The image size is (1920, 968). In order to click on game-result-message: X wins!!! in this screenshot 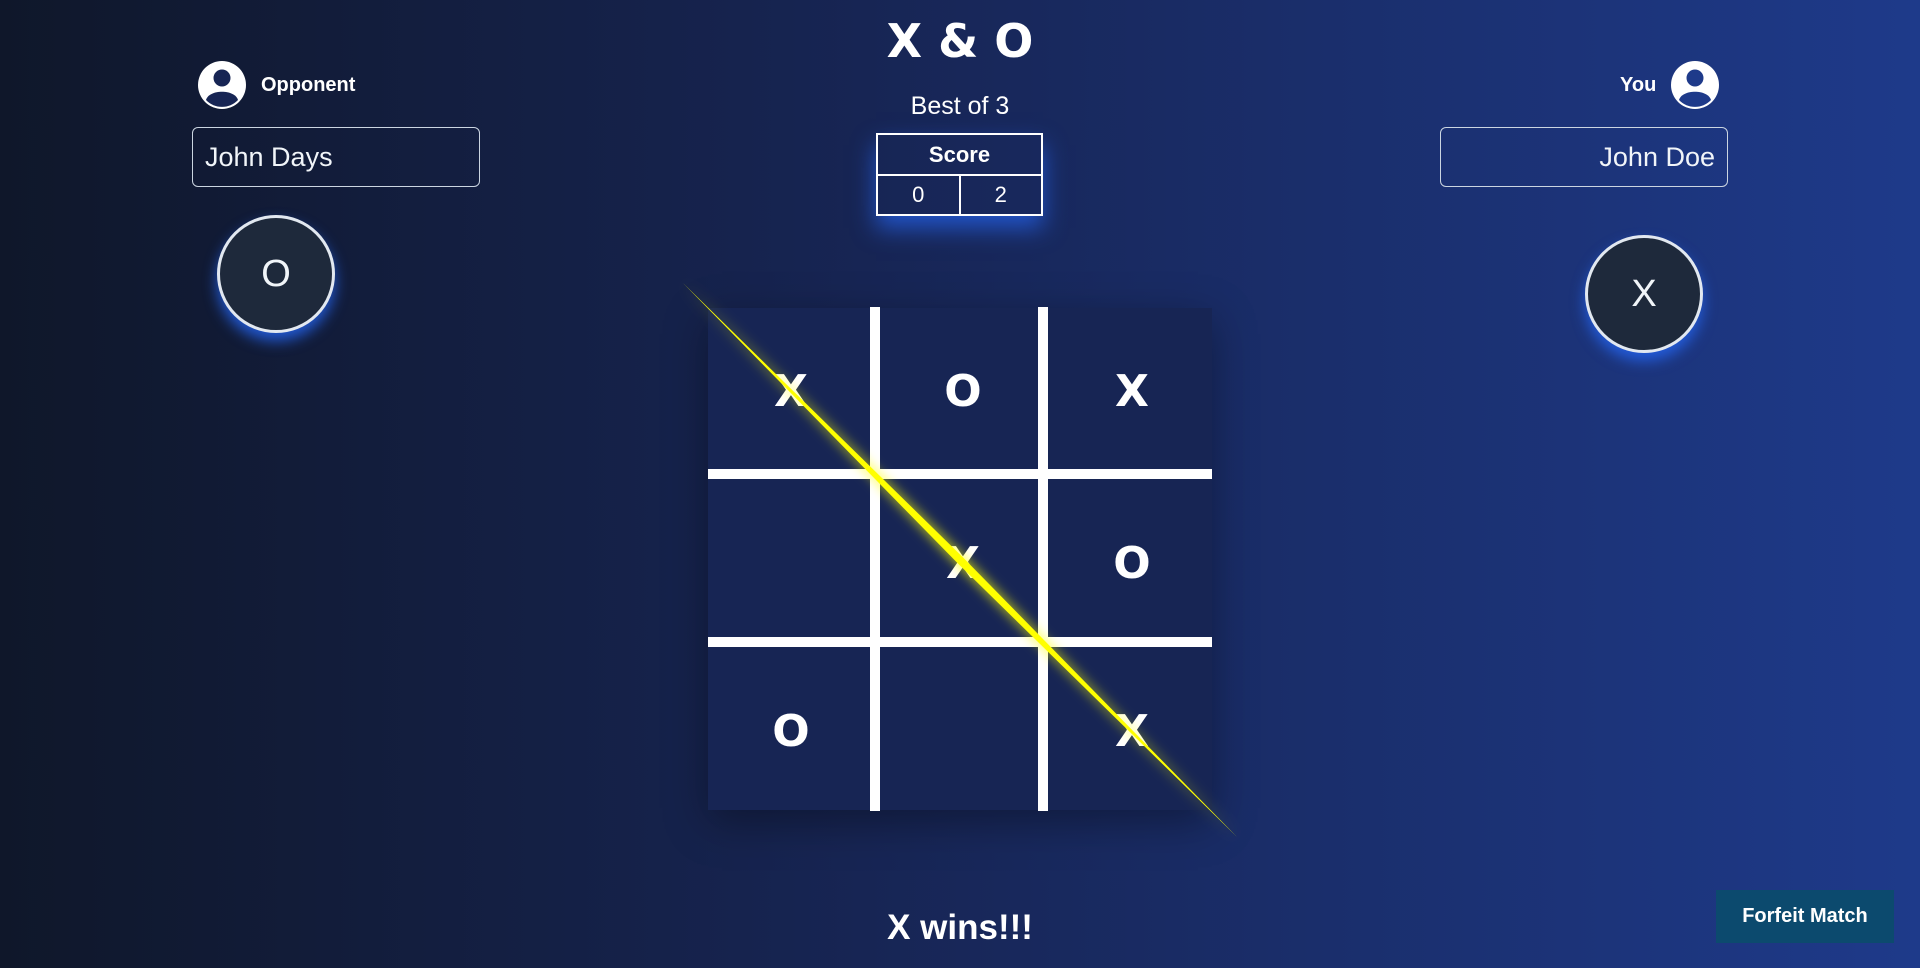, I will do `click(960, 927)`.